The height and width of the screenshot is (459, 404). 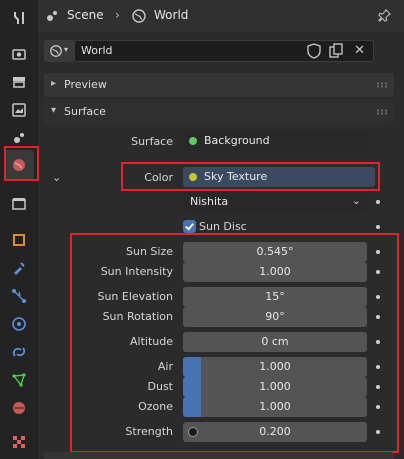 I want to click on breadcrumb-world: World, so click(x=171, y=15).